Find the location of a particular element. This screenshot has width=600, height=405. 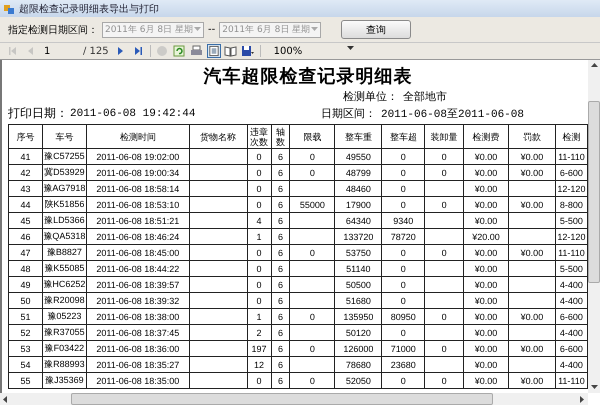

table-cell: 46 is located at coordinates (25, 237).